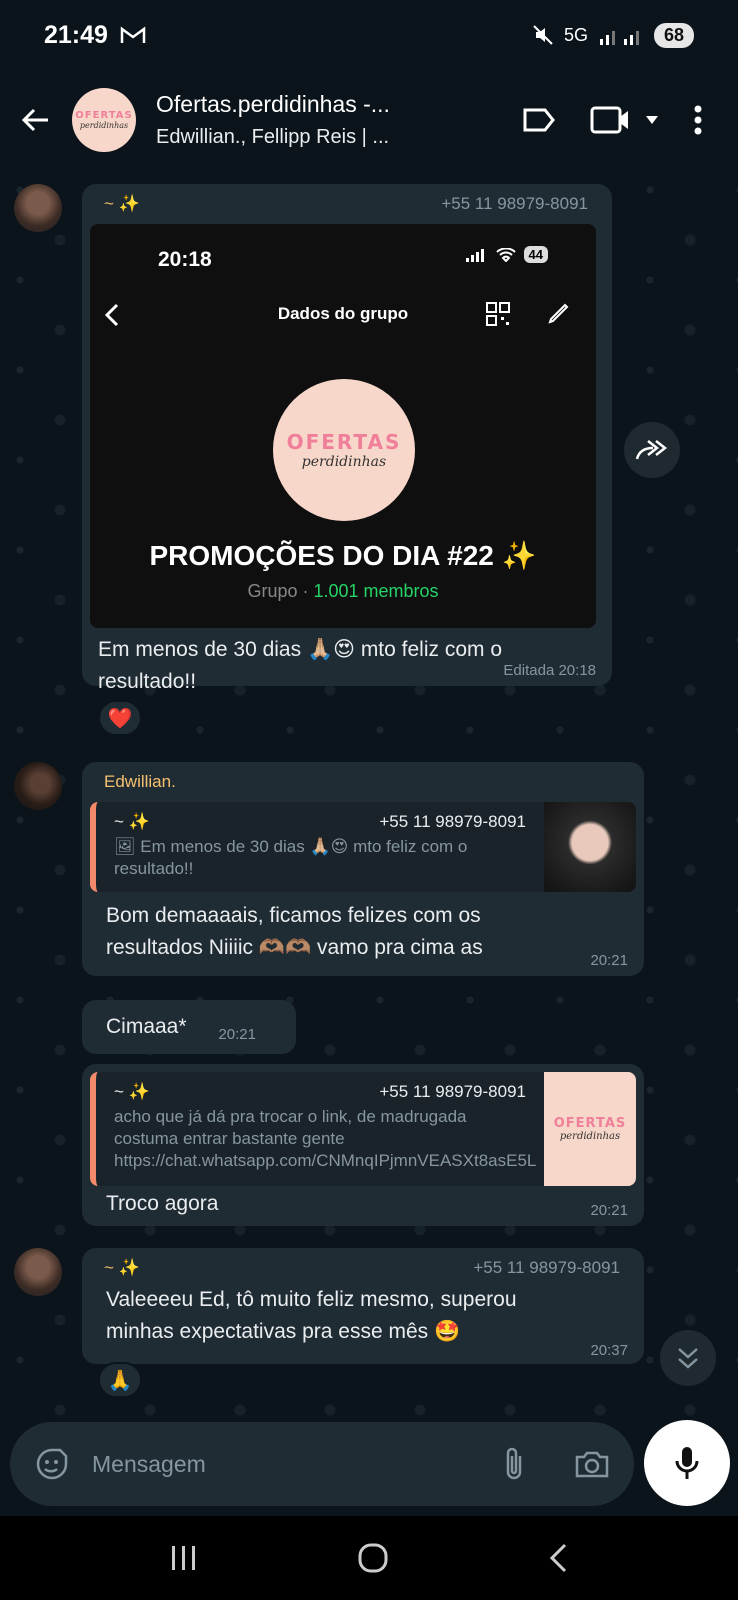 This screenshot has height=1600, width=738. I want to click on status-time: 21:49, so click(76, 34).